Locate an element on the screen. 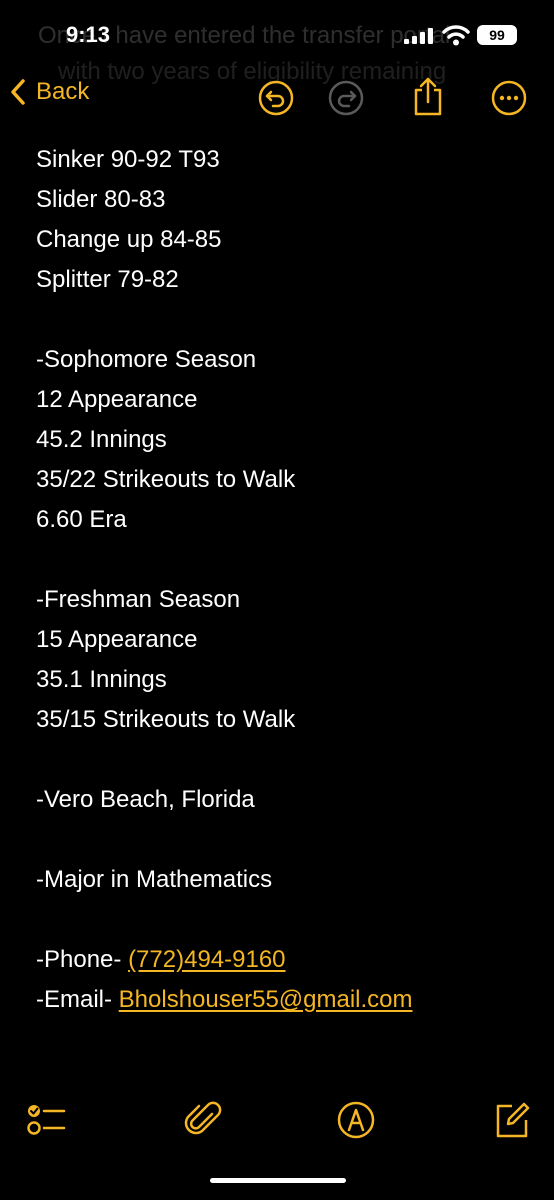 The image size is (554, 1200). share-icon is located at coordinates (428, 96).